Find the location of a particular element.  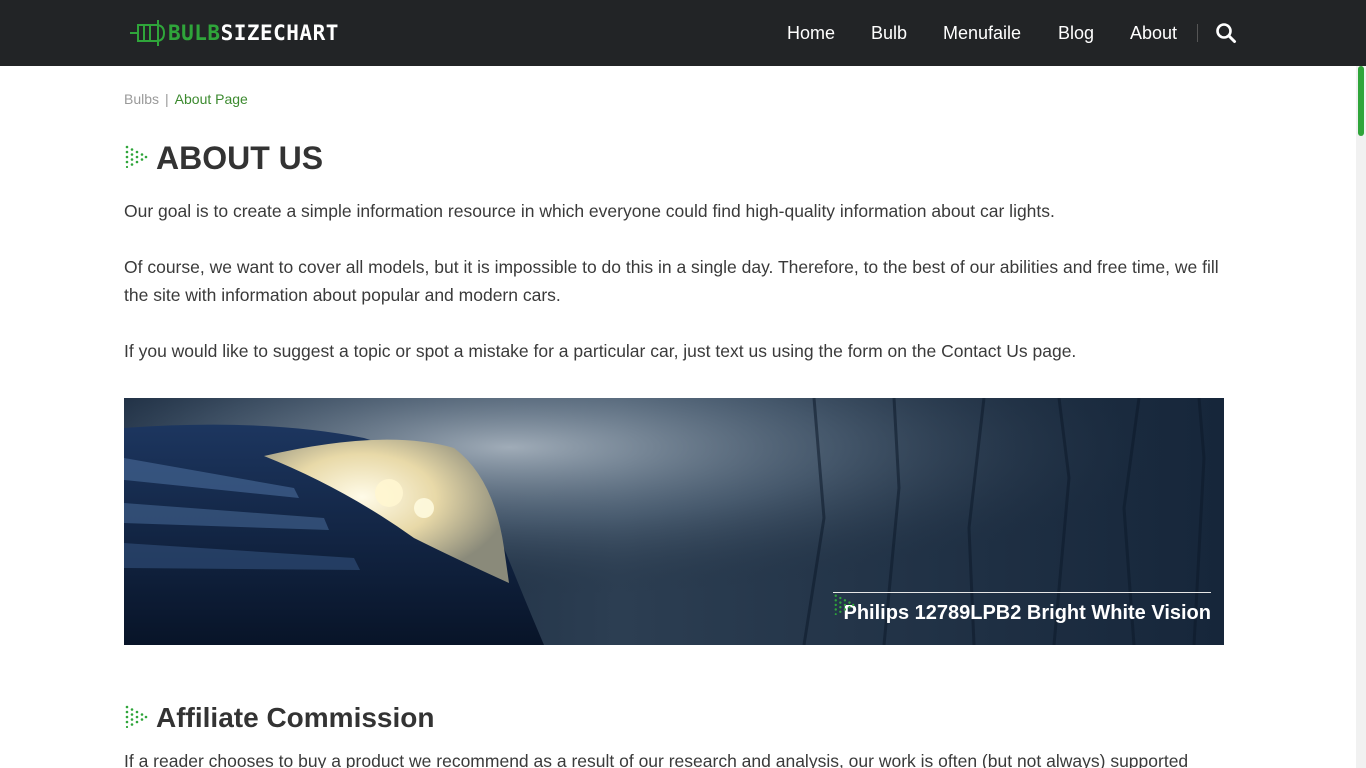

bulb-logo-icon is located at coordinates (147, 33).